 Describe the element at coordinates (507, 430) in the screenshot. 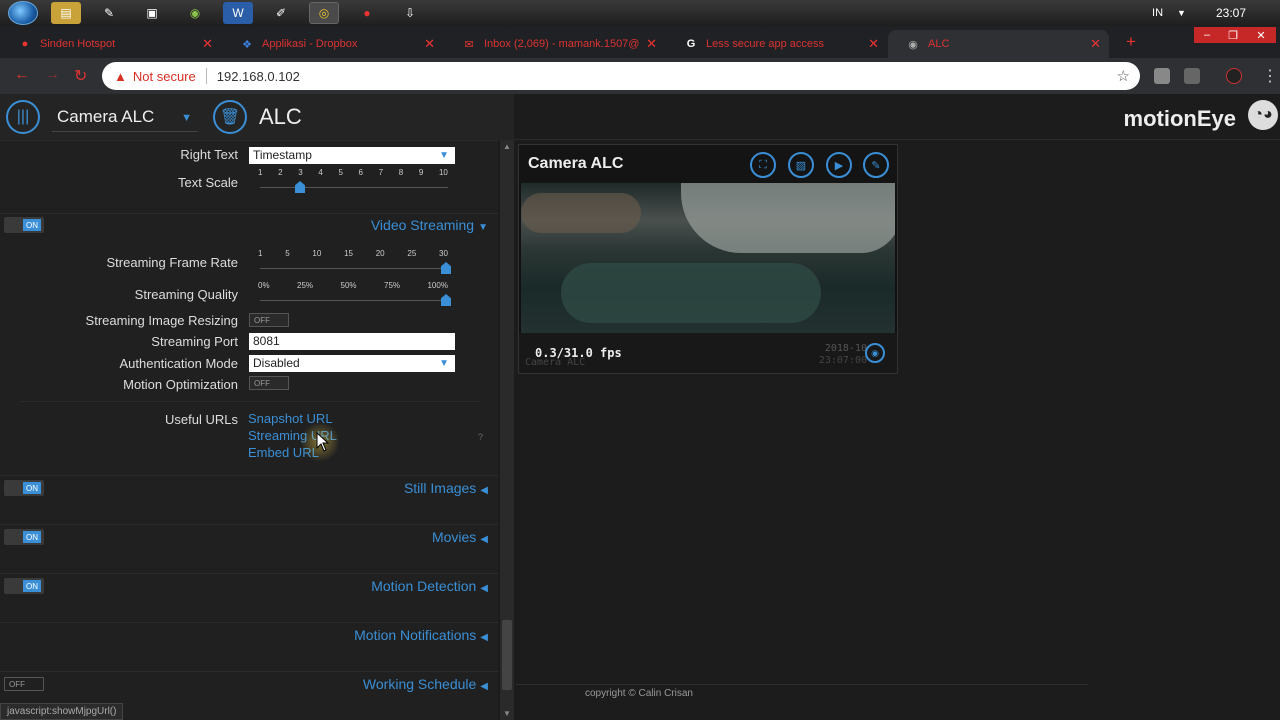

I see `settings-scrollbar: ▲ ▼` at that location.